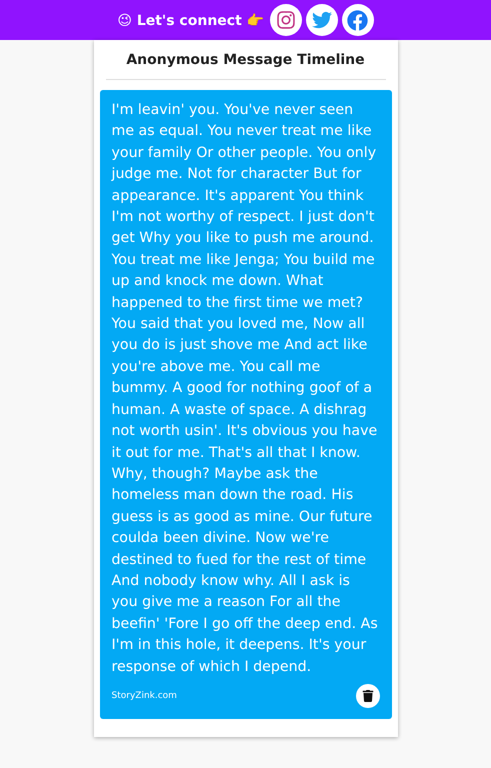 The height and width of the screenshot is (768, 491). I want to click on connect-text: 😉 Let's connect 👉, so click(190, 20).